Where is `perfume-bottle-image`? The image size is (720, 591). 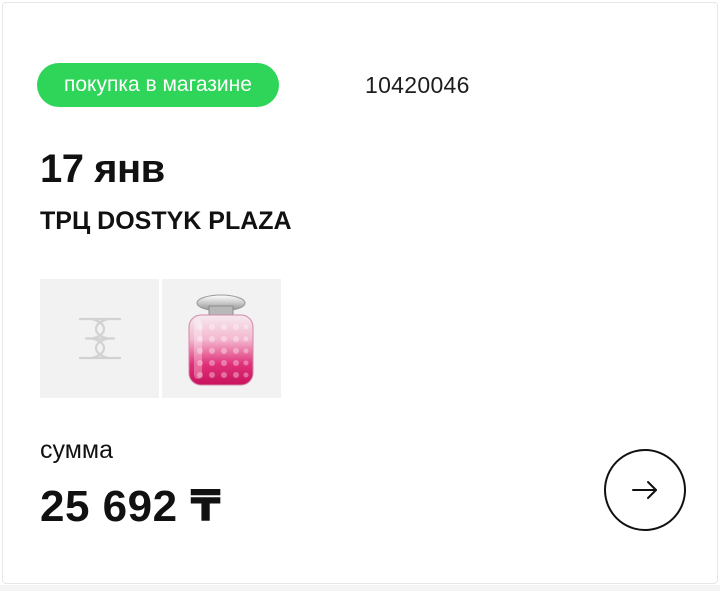 perfume-bottle-image is located at coordinates (221, 338).